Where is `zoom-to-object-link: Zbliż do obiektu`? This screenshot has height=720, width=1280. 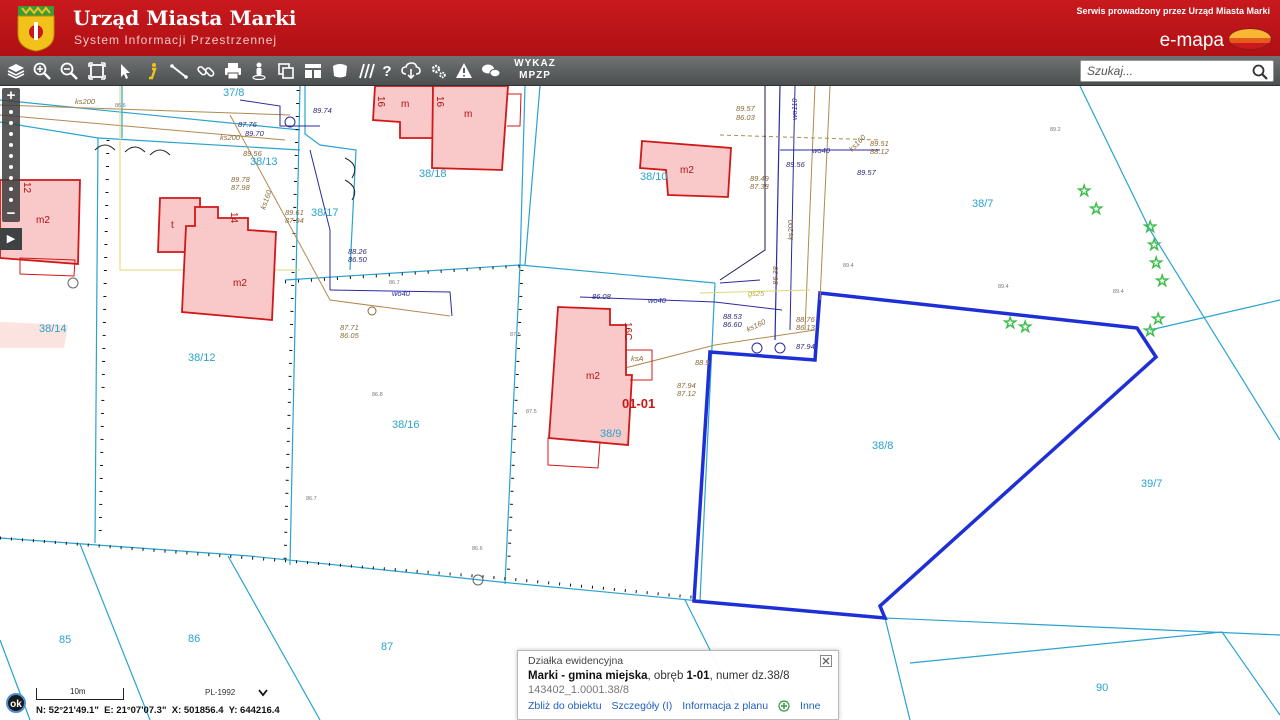 zoom-to-object-link: Zbliż do obiektu is located at coordinates (565, 706).